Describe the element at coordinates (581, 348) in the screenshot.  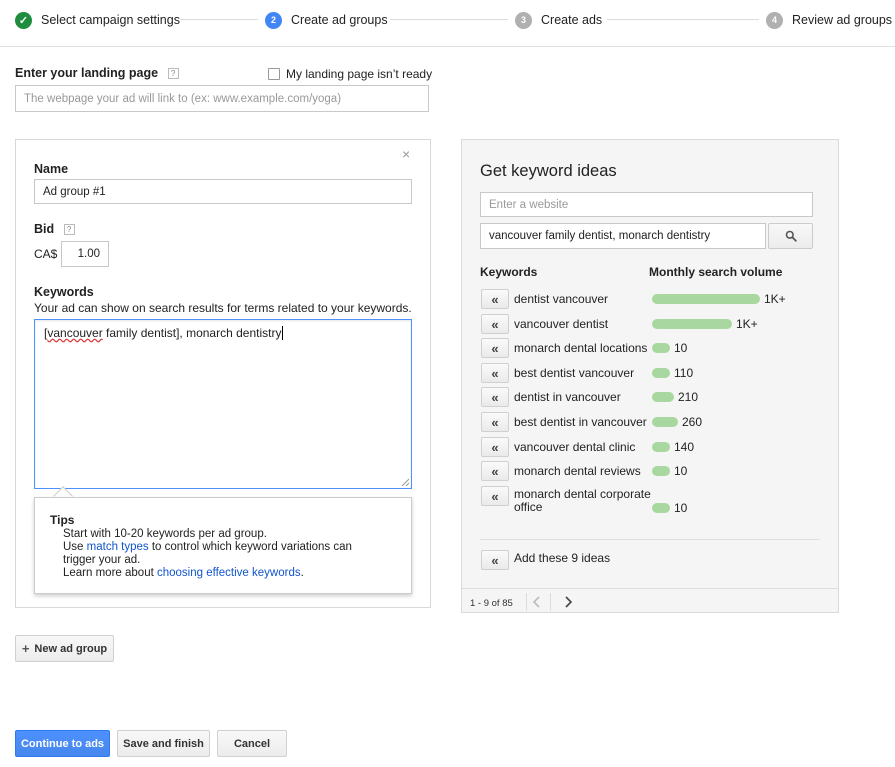
I see `keyword-idea-text: monarch dental locations` at that location.